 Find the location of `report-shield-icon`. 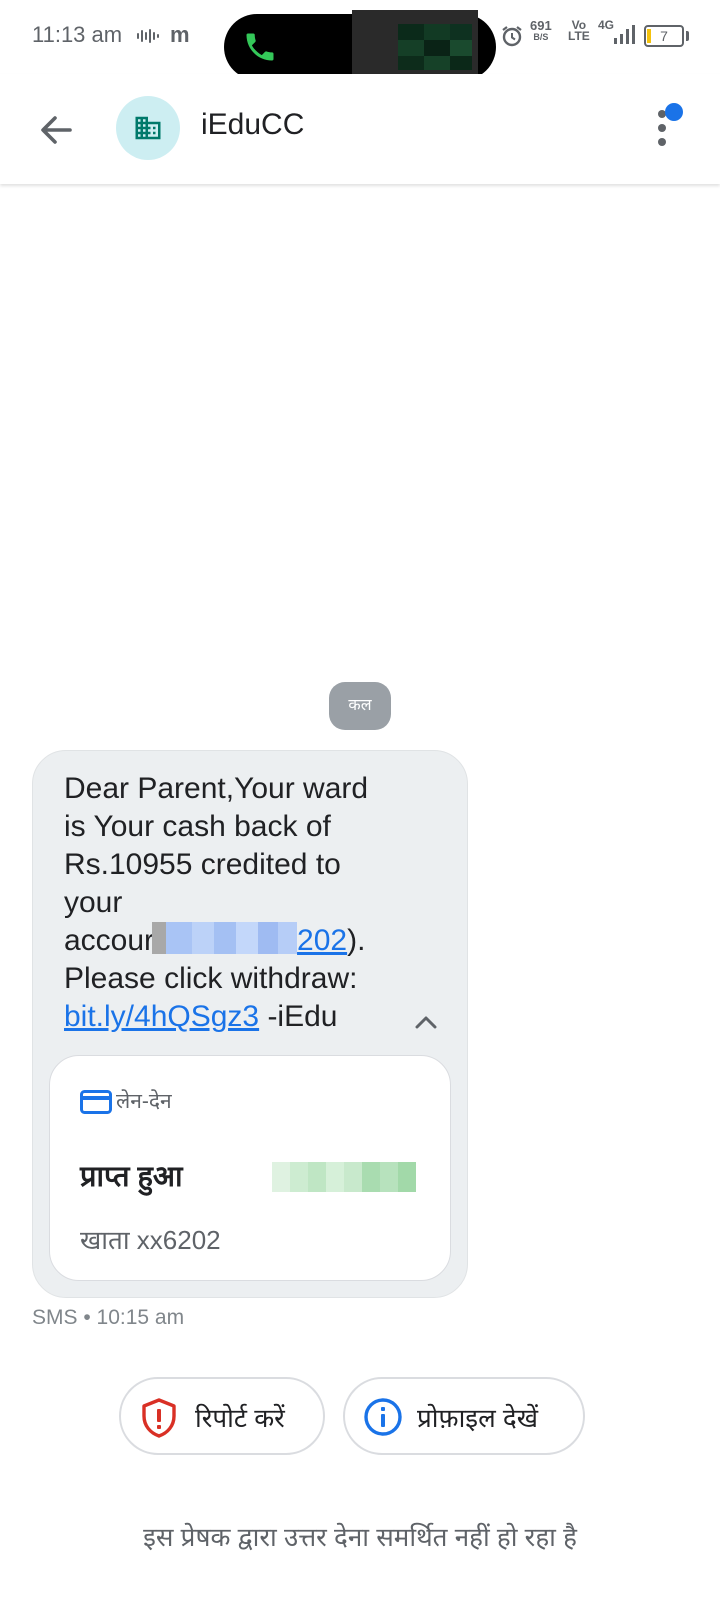

report-shield-icon is located at coordinates (159, 1418).